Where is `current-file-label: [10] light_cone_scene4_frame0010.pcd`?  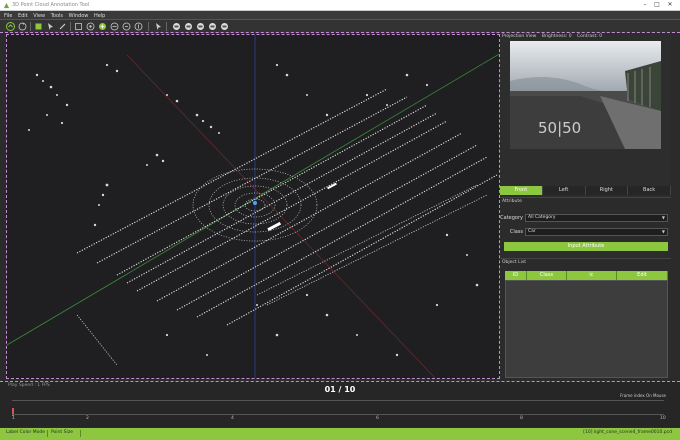 current-file-label: [10] light_cone_scene4_frame0010.pcd is located at coordinates (627, 432).